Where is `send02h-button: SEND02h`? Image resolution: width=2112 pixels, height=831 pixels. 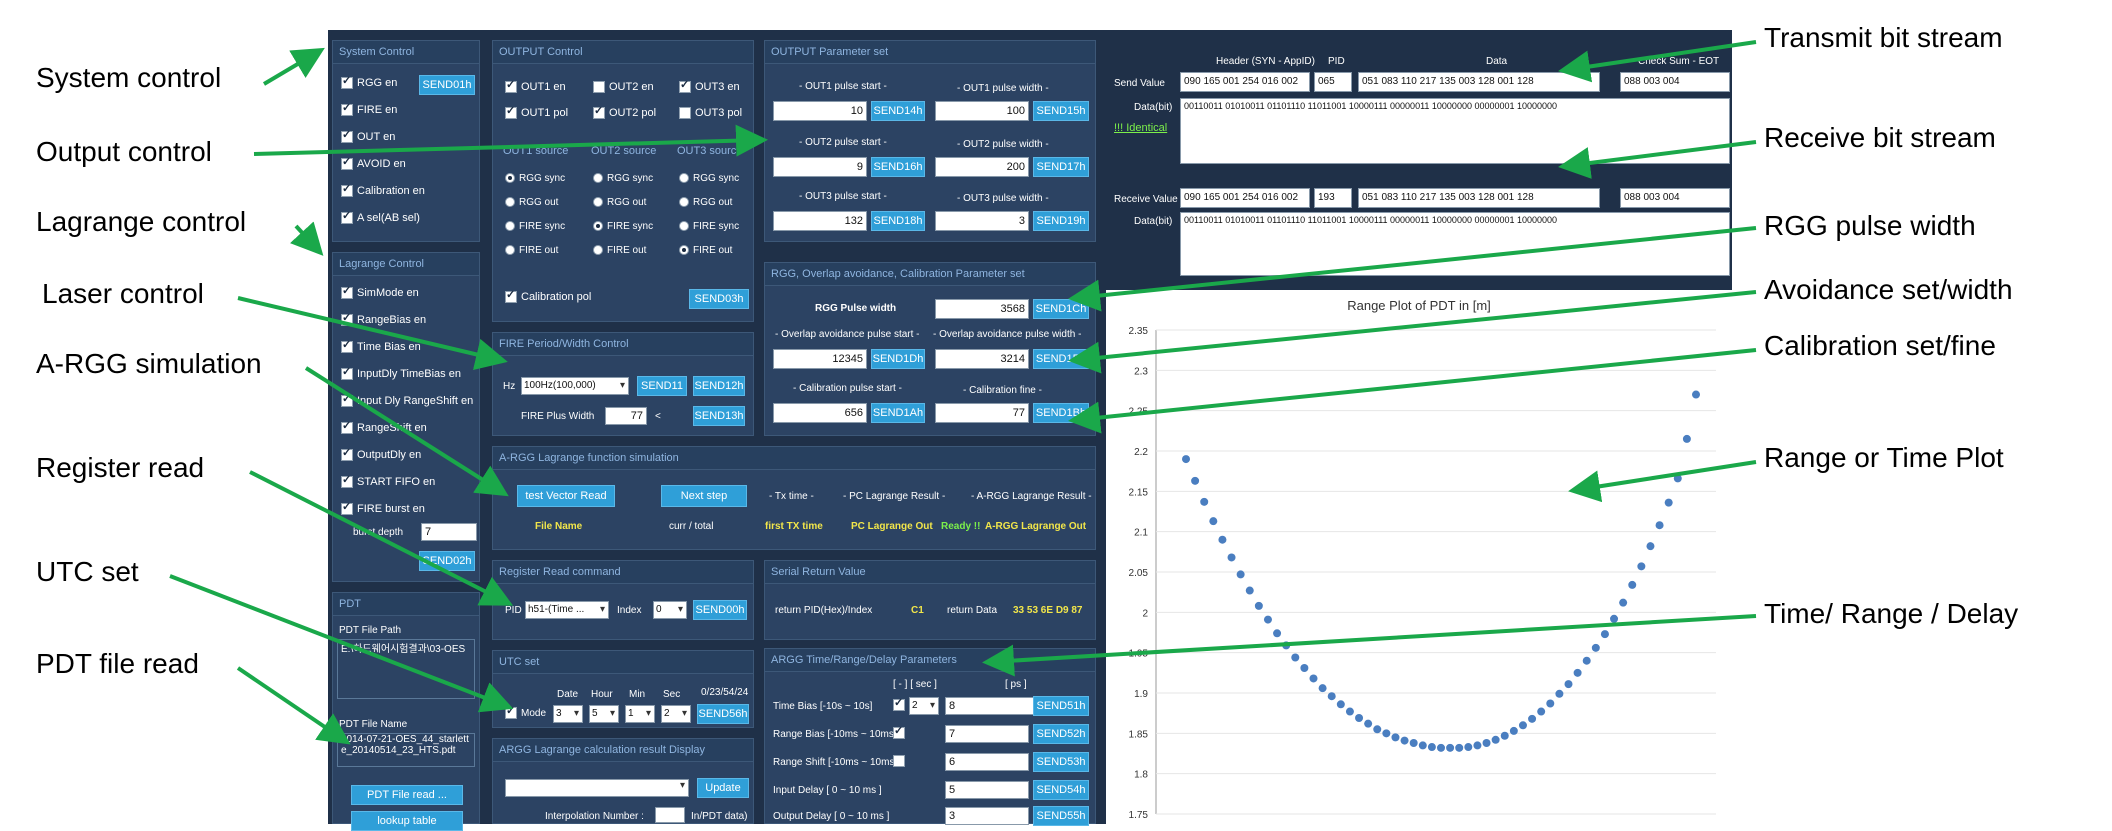 send02h-button: SEND02h is located at coordinates (447, 561).